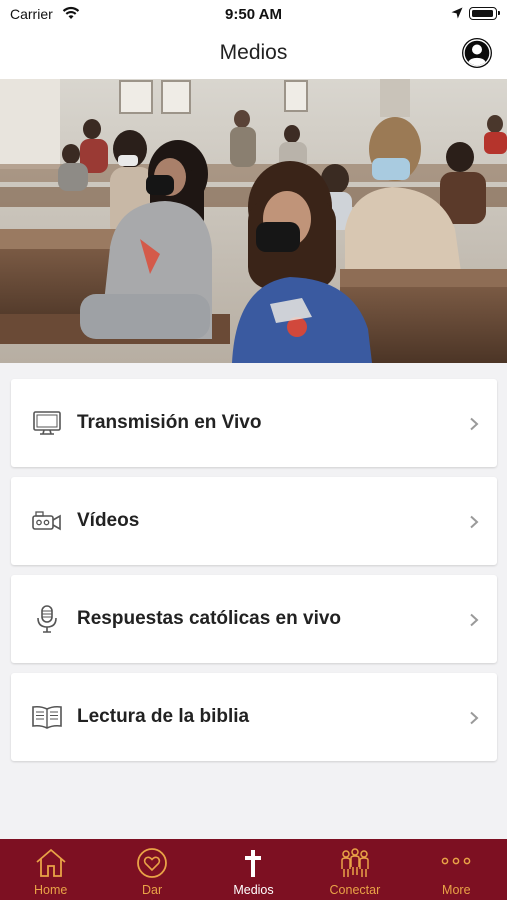  What do you see at coordinates (169, 422) in the screenshot?
I see `menu-item-label: Transmisión en Vivo` at bounding box center [169, 422].